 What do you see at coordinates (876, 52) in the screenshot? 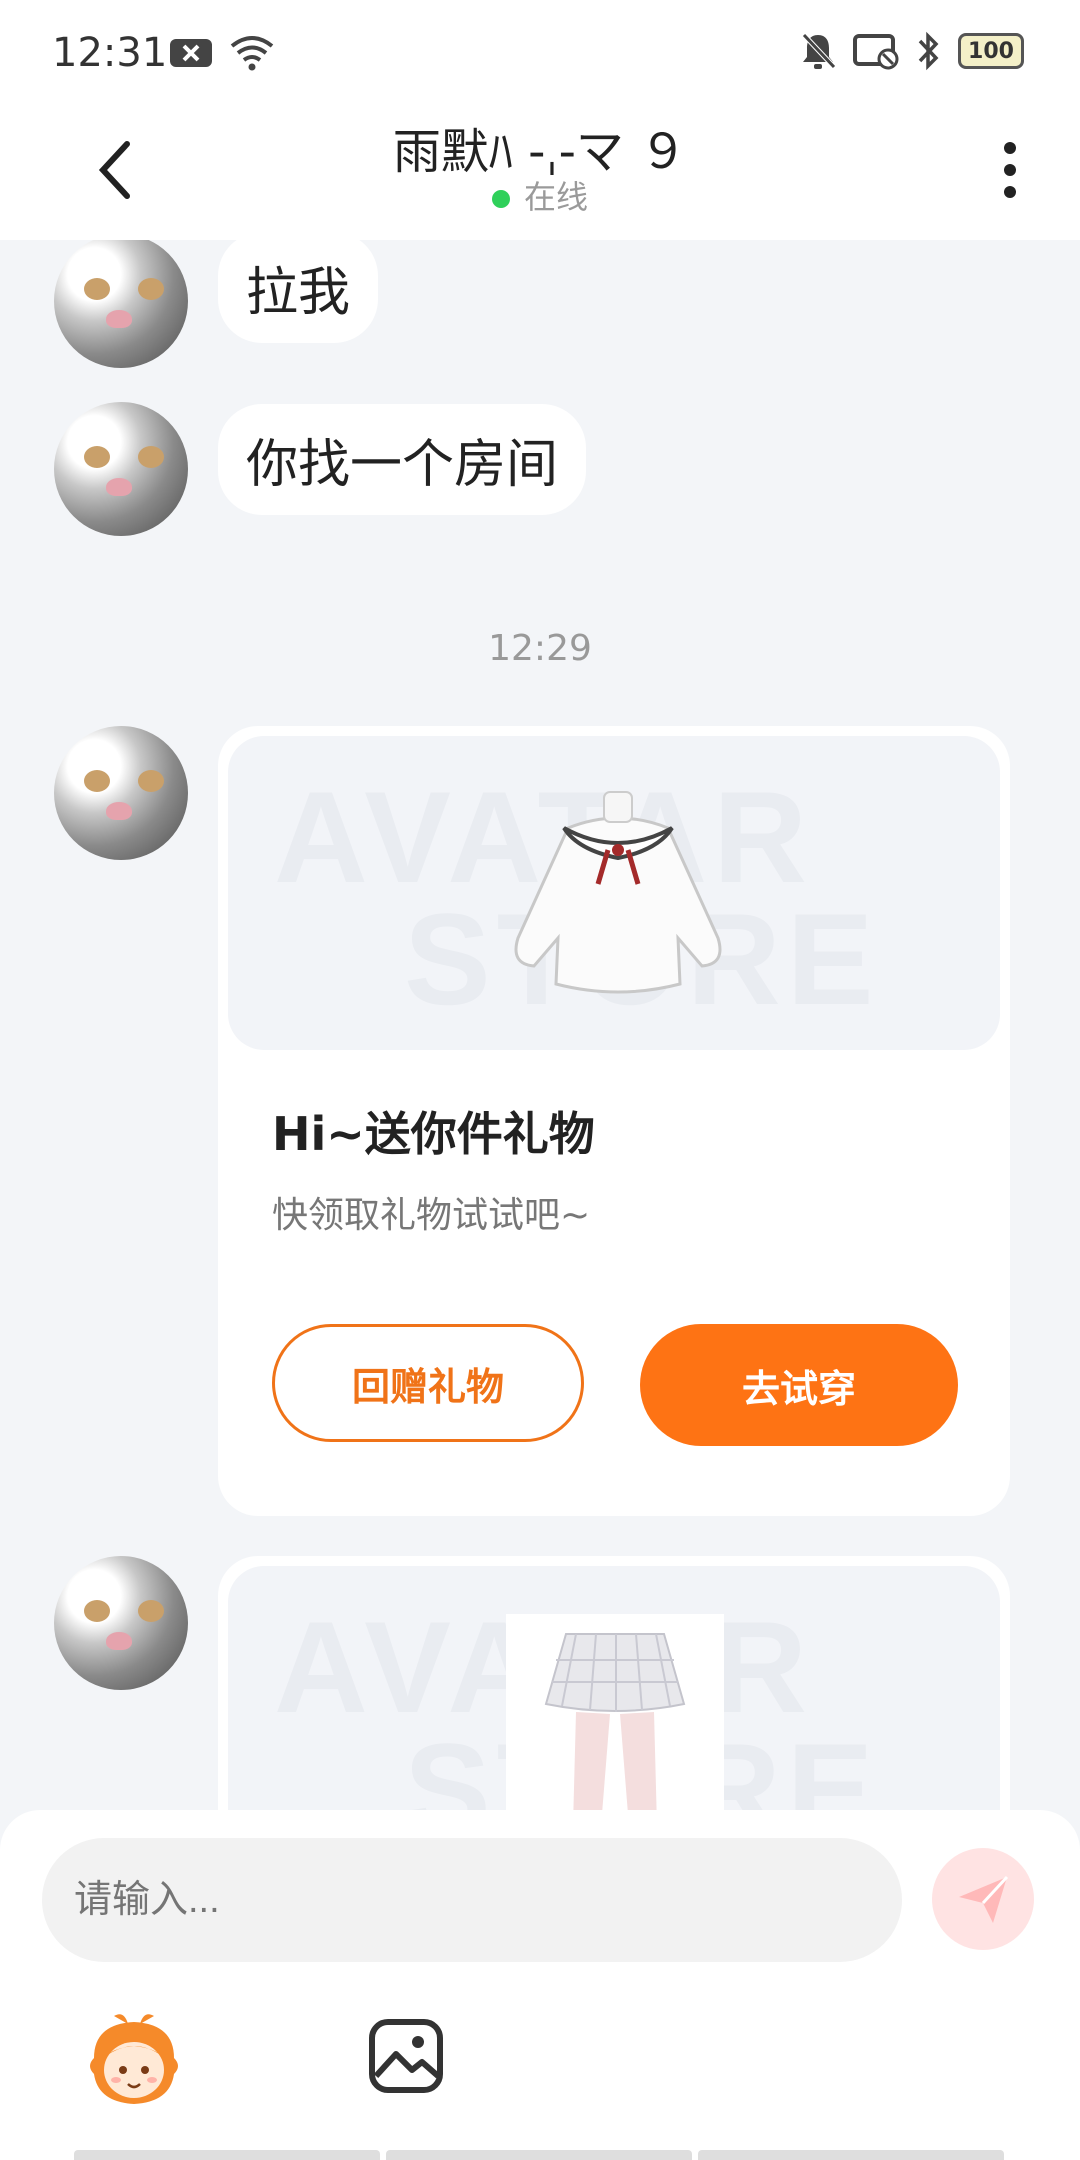
I see `cast-off-icon` at bounding box center [876, 52].